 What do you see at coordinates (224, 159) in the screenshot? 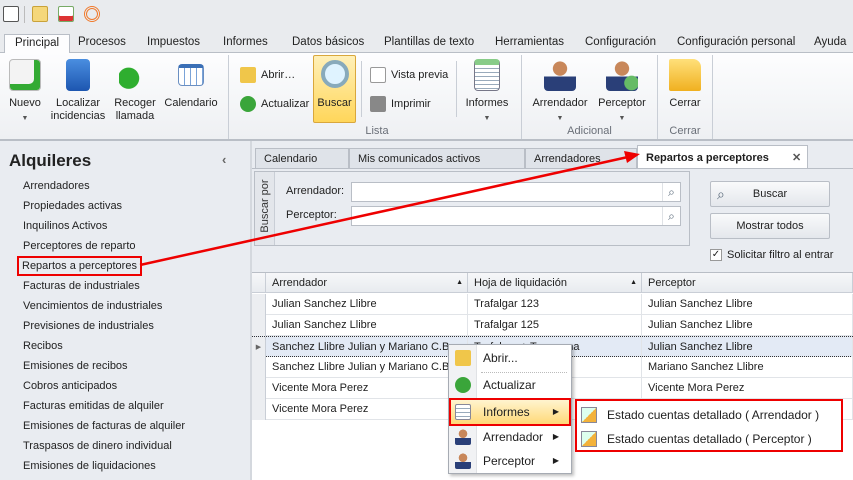
I see `collapse-sidebar-button: ‹` at bounding box center [224, 159].